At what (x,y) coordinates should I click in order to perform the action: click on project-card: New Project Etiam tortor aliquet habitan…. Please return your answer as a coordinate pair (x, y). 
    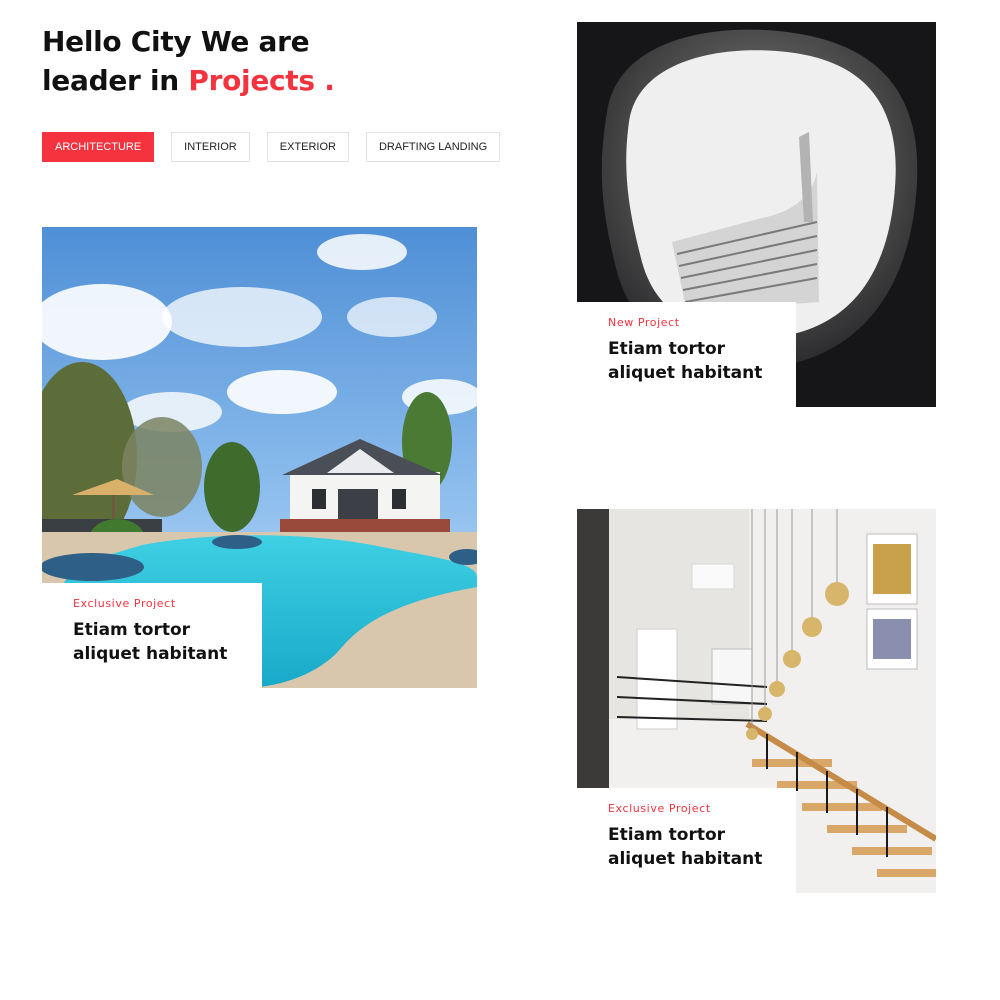
    Looking at the image, I should click on (756, 214).